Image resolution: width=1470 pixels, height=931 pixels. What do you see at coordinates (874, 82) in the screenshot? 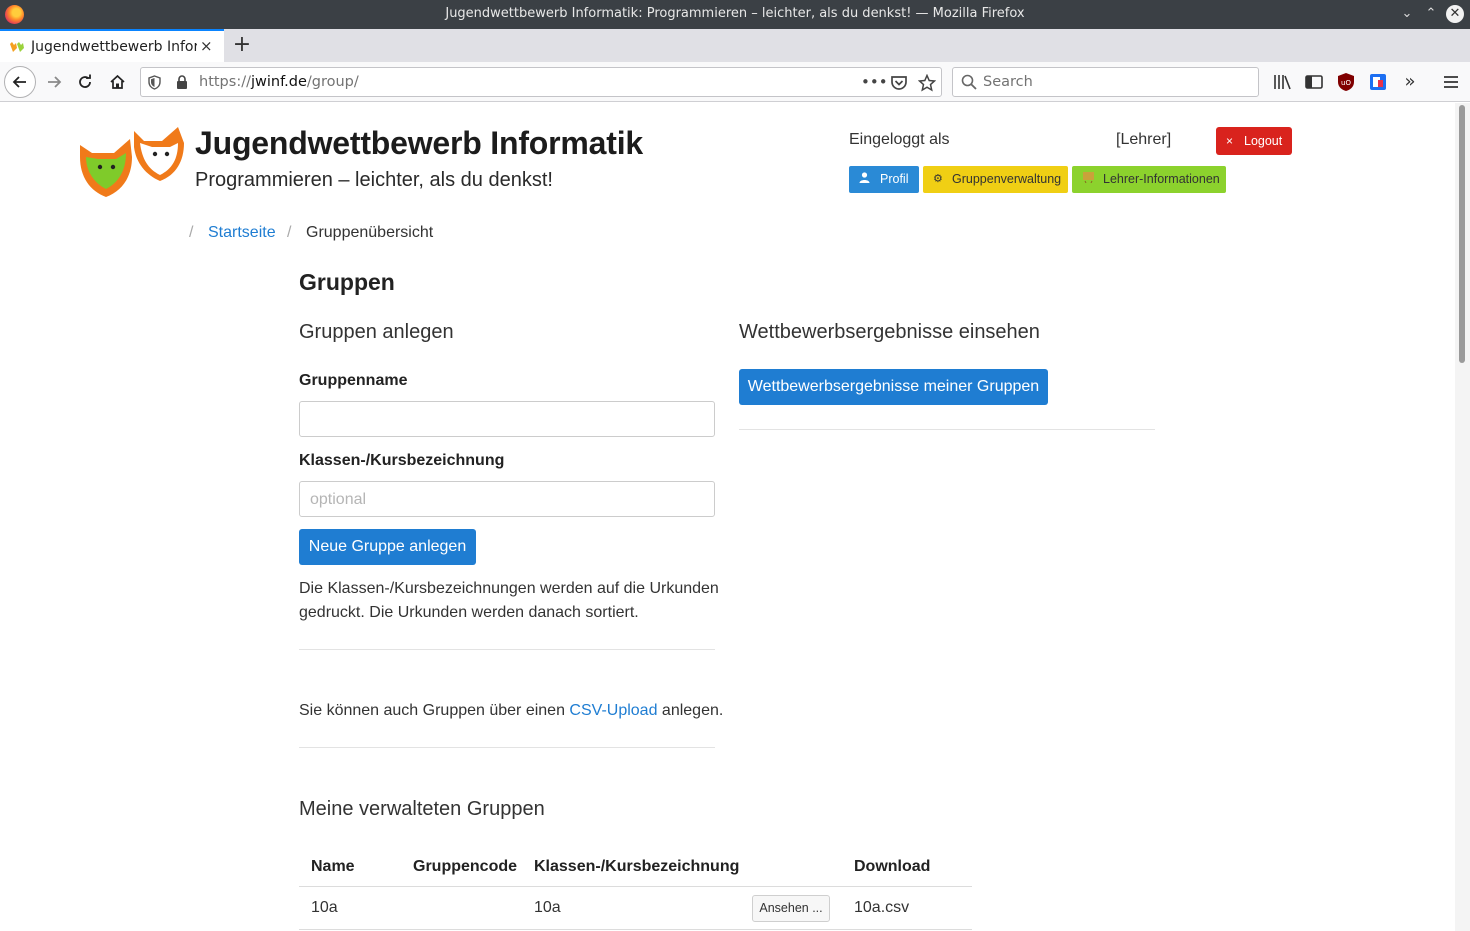
I see `page-actions-icon: •••` at bounding box center [874, 82].